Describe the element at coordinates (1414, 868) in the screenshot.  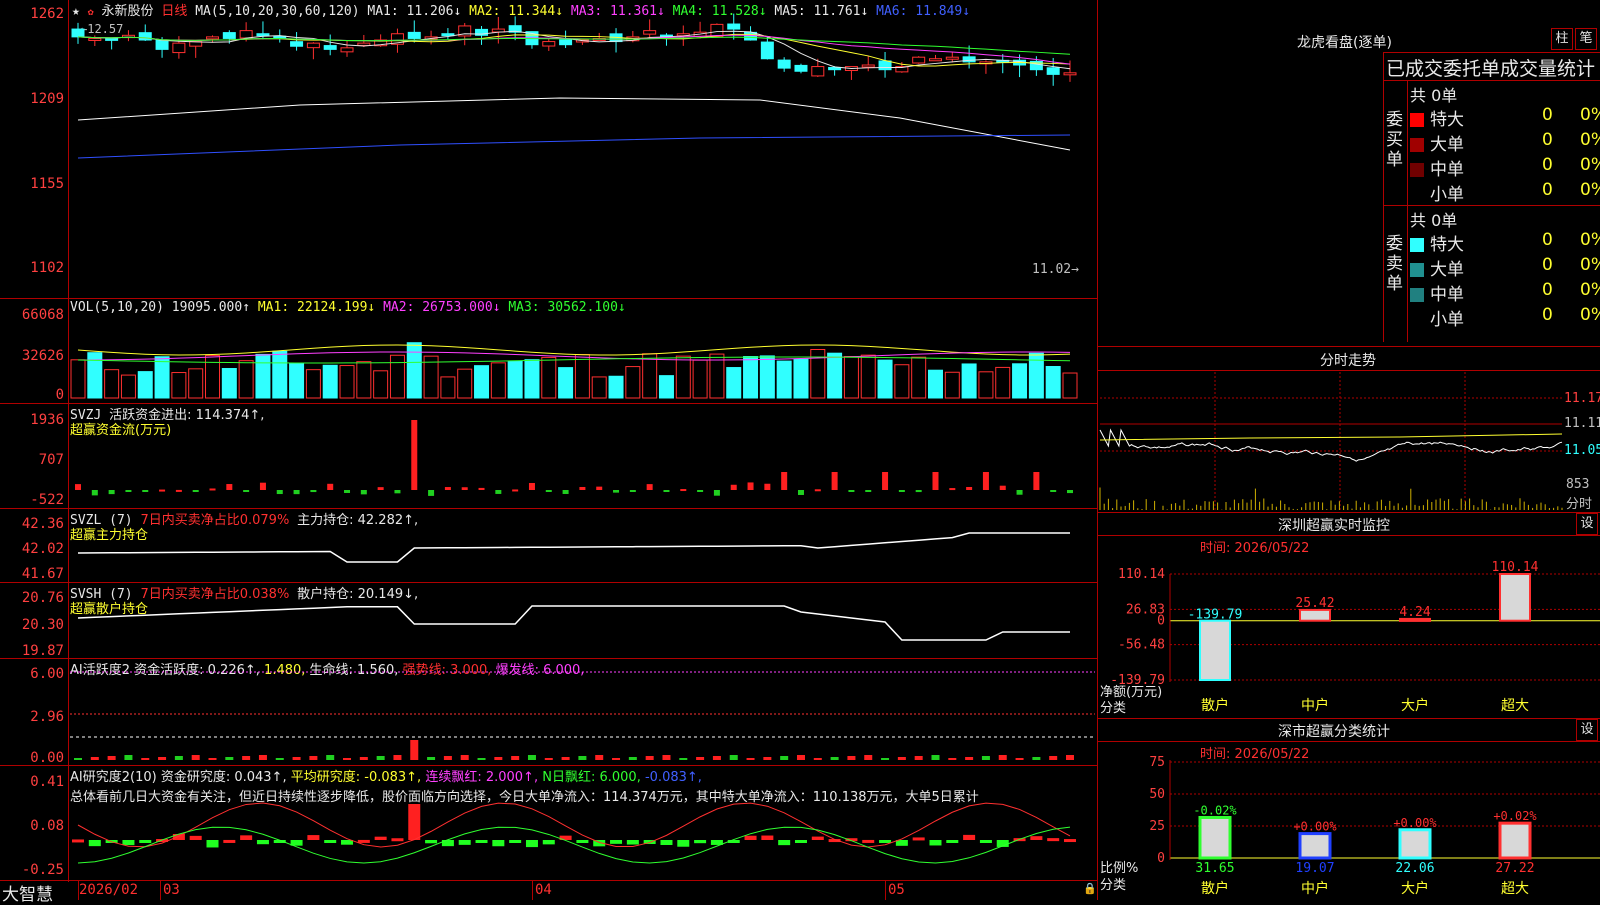
I see `bar-value-label: 22.06` at that location.